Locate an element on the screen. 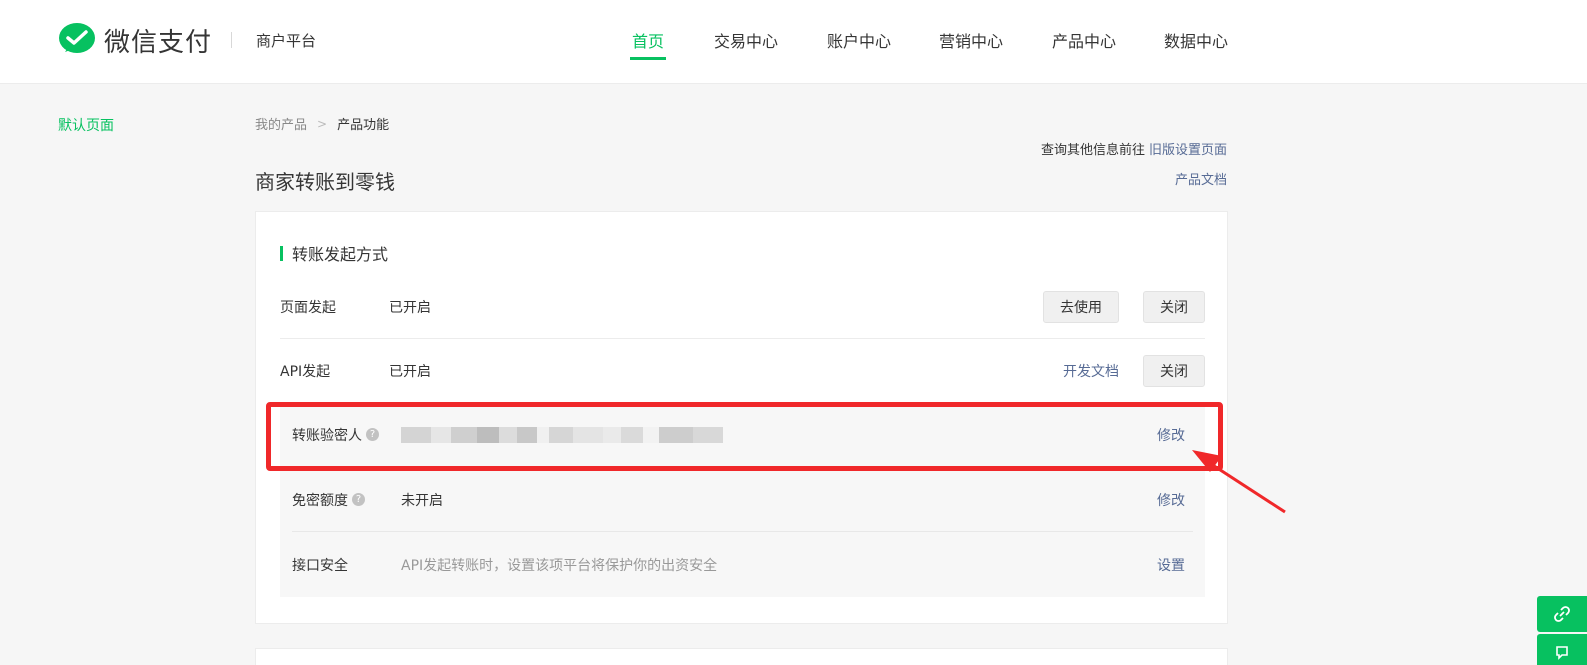  question-circle-icon: ? is located at coordinates (358, 499).